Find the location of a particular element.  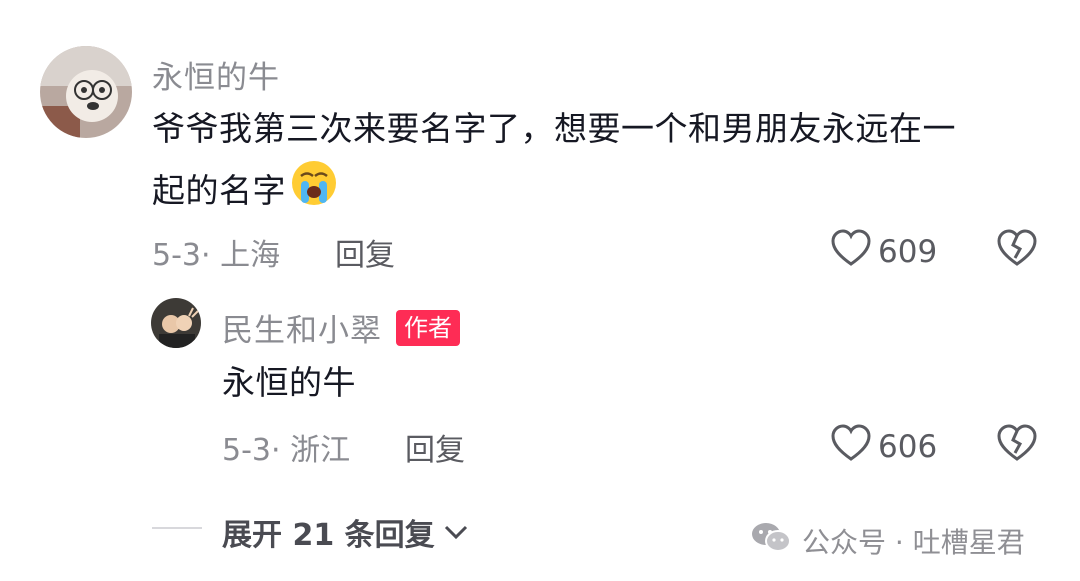

reply-dislike-button is located at coordinates (1017, 445).